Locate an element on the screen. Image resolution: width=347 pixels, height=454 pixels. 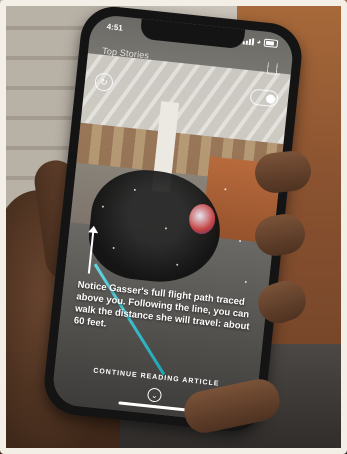
share-icon is located at coordinates (272, 69).